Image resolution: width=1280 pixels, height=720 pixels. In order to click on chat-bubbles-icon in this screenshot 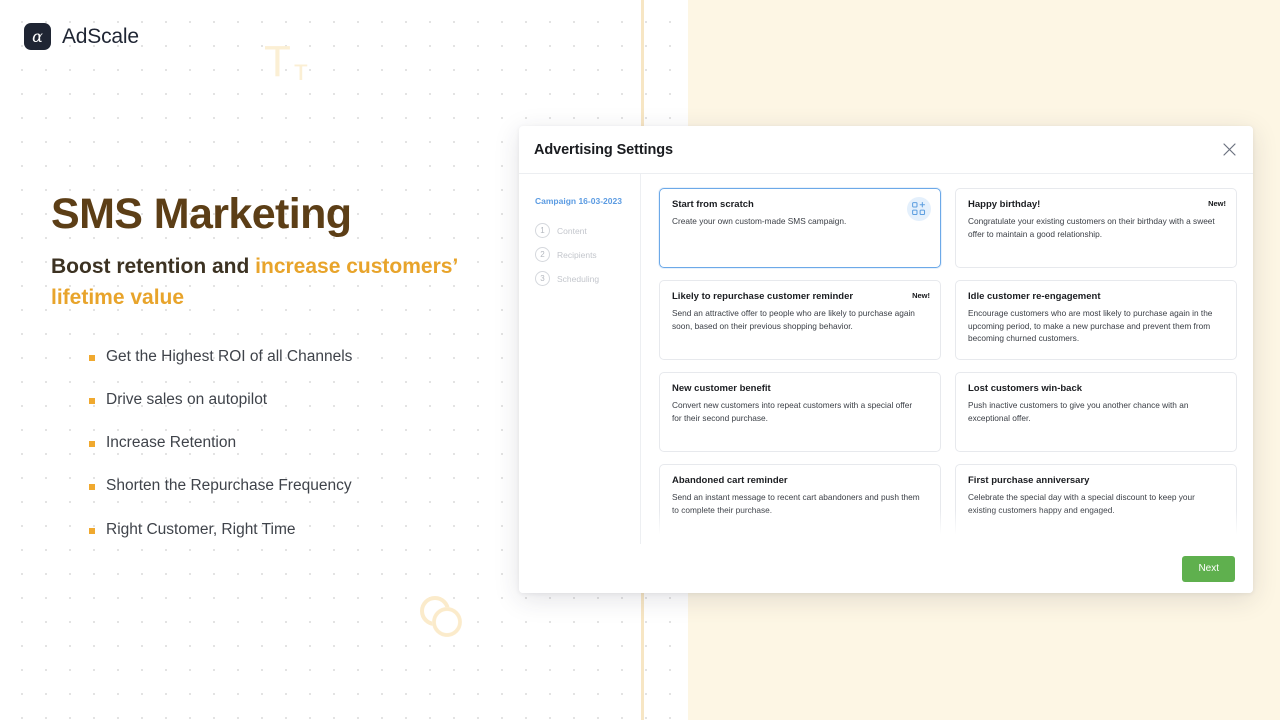, I will do `click(441, 616)`.